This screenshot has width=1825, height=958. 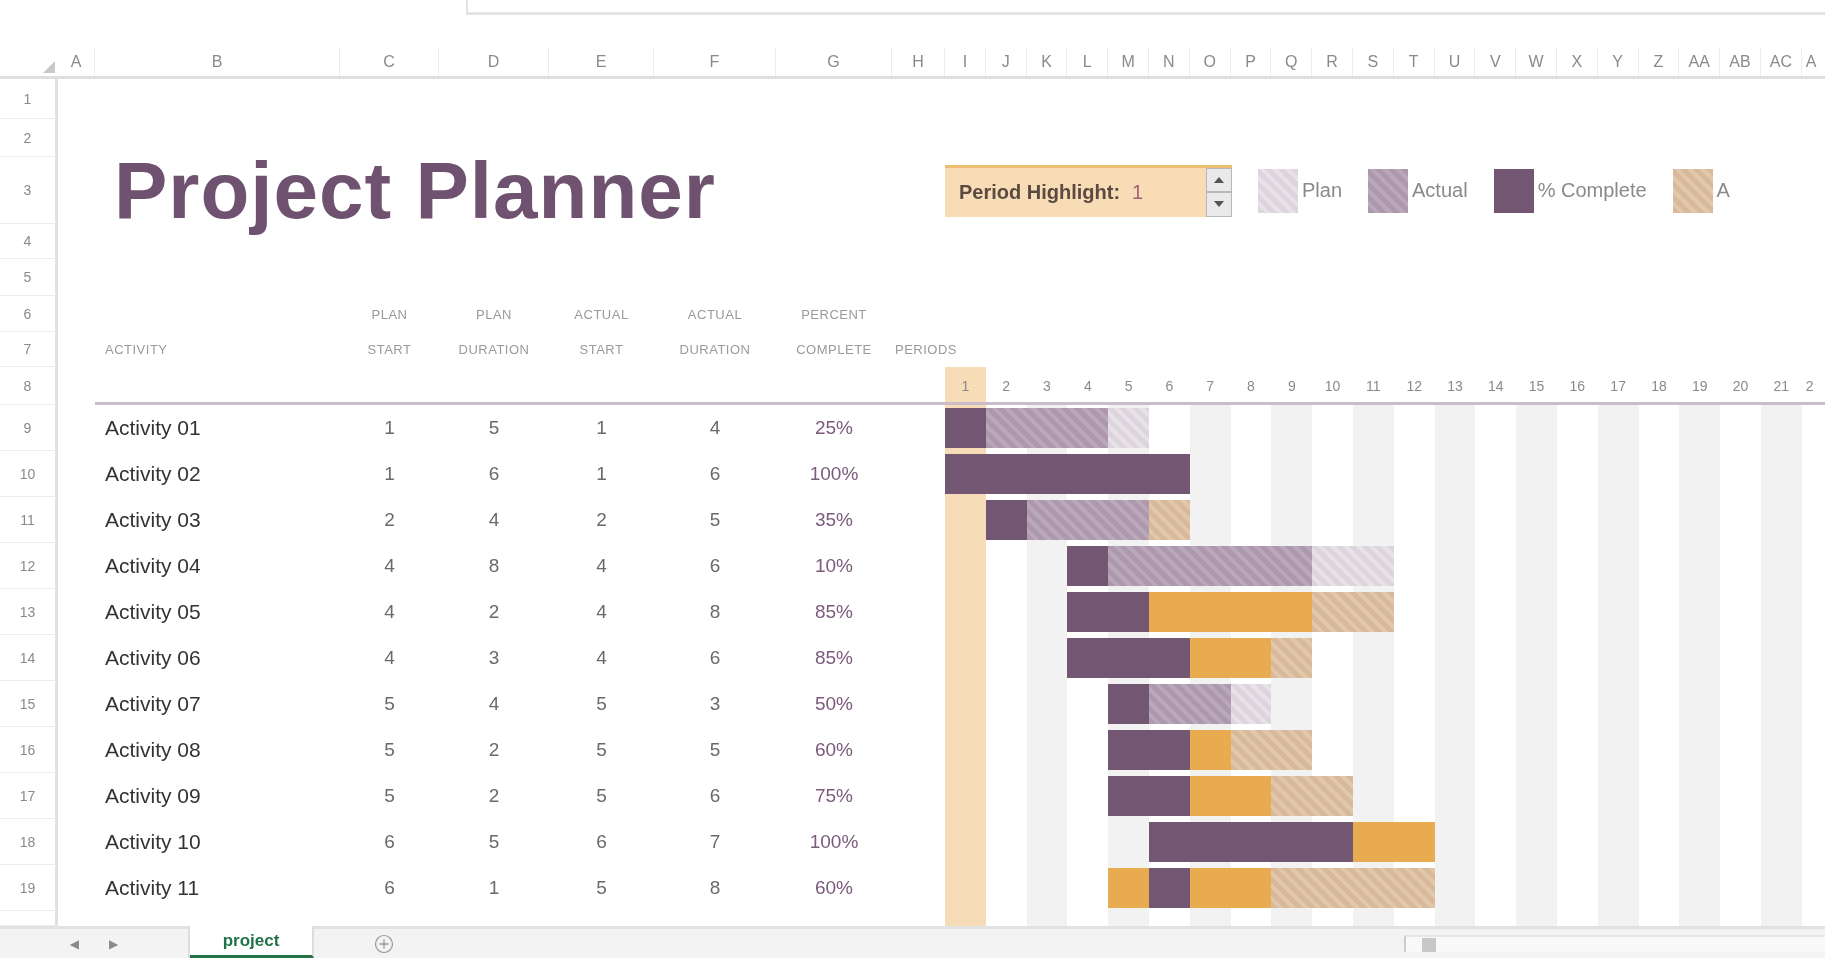 What do you see at coordinates (1659, 62) in the screenshot?
I see `column-header: Z` at bounding box center [1659, 62].